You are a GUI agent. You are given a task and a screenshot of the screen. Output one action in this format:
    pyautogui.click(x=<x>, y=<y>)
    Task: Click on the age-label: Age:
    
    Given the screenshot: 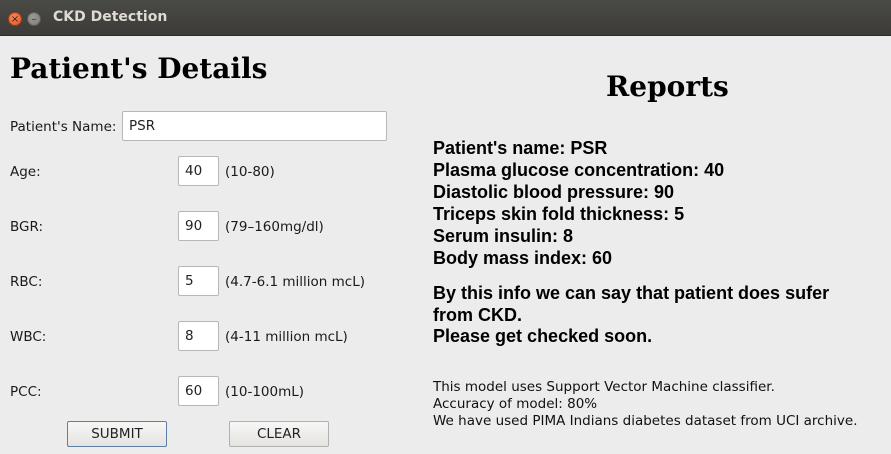 What is the action you would take?
    pyautogui.click(x=25, y=172)
    